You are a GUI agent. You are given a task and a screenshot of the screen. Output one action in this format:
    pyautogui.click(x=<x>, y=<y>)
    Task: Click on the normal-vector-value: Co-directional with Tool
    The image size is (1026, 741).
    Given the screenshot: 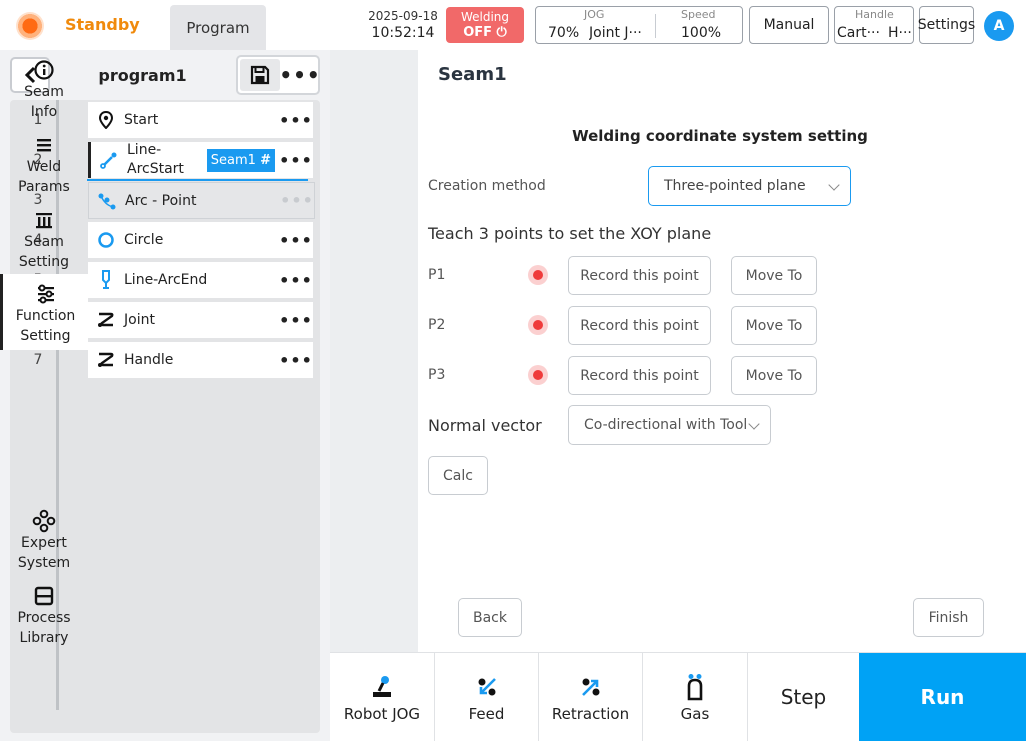 What is the action you would take?
    pyautogui.click(x=666, y=425)
    